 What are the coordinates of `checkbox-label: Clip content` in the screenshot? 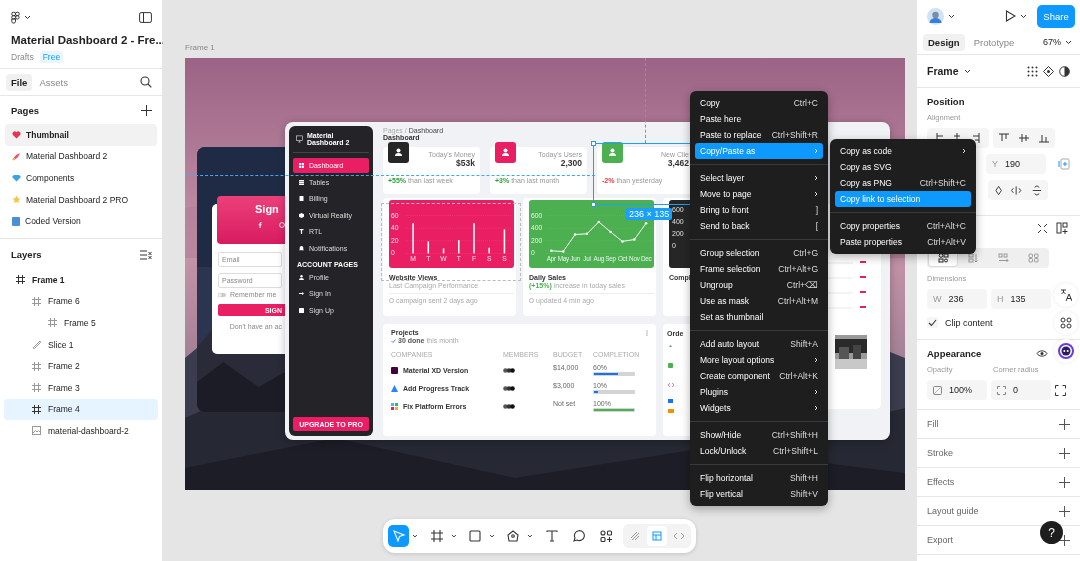 It's located at (969, 322).